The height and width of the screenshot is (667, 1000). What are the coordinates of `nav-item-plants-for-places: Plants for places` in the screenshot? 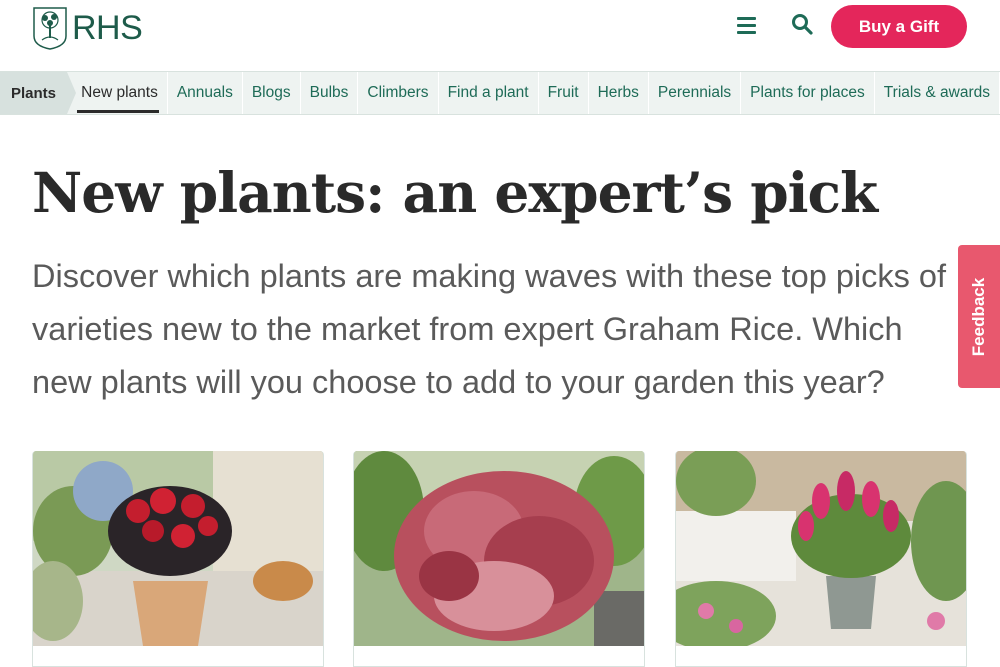 It's located at (808, 93).